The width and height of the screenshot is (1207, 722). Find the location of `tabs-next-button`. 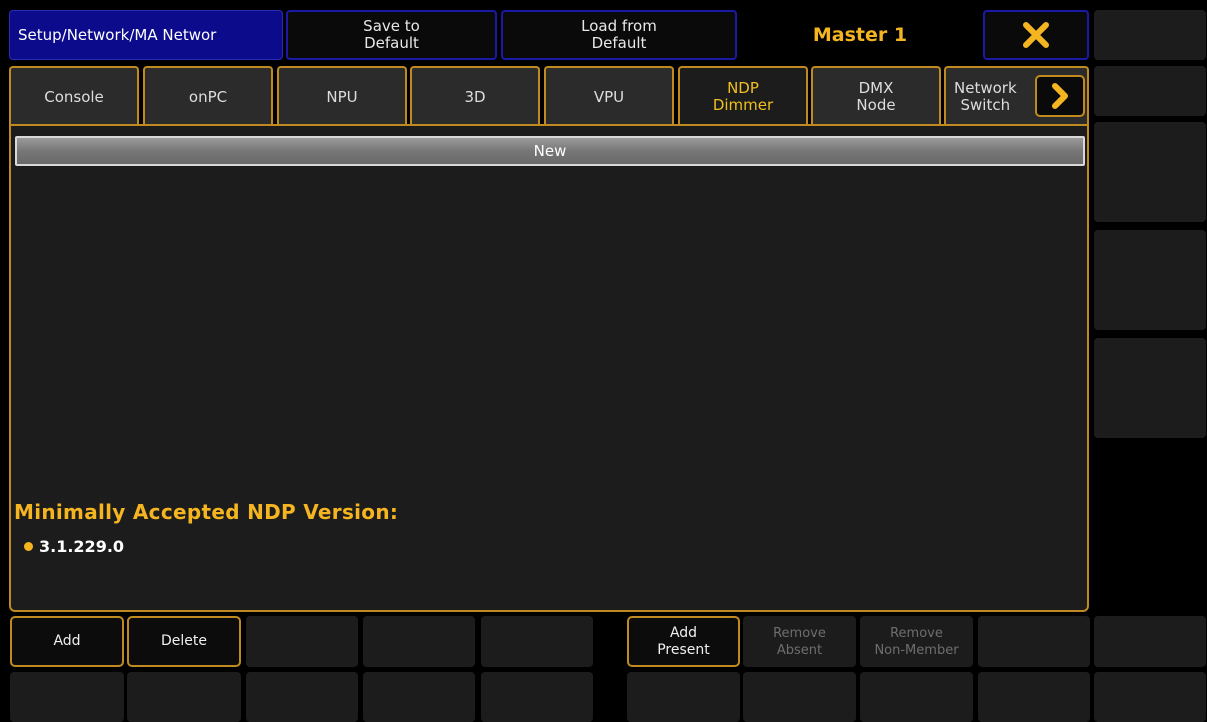

tabs-next-button is located at coordinates (1060, 96).